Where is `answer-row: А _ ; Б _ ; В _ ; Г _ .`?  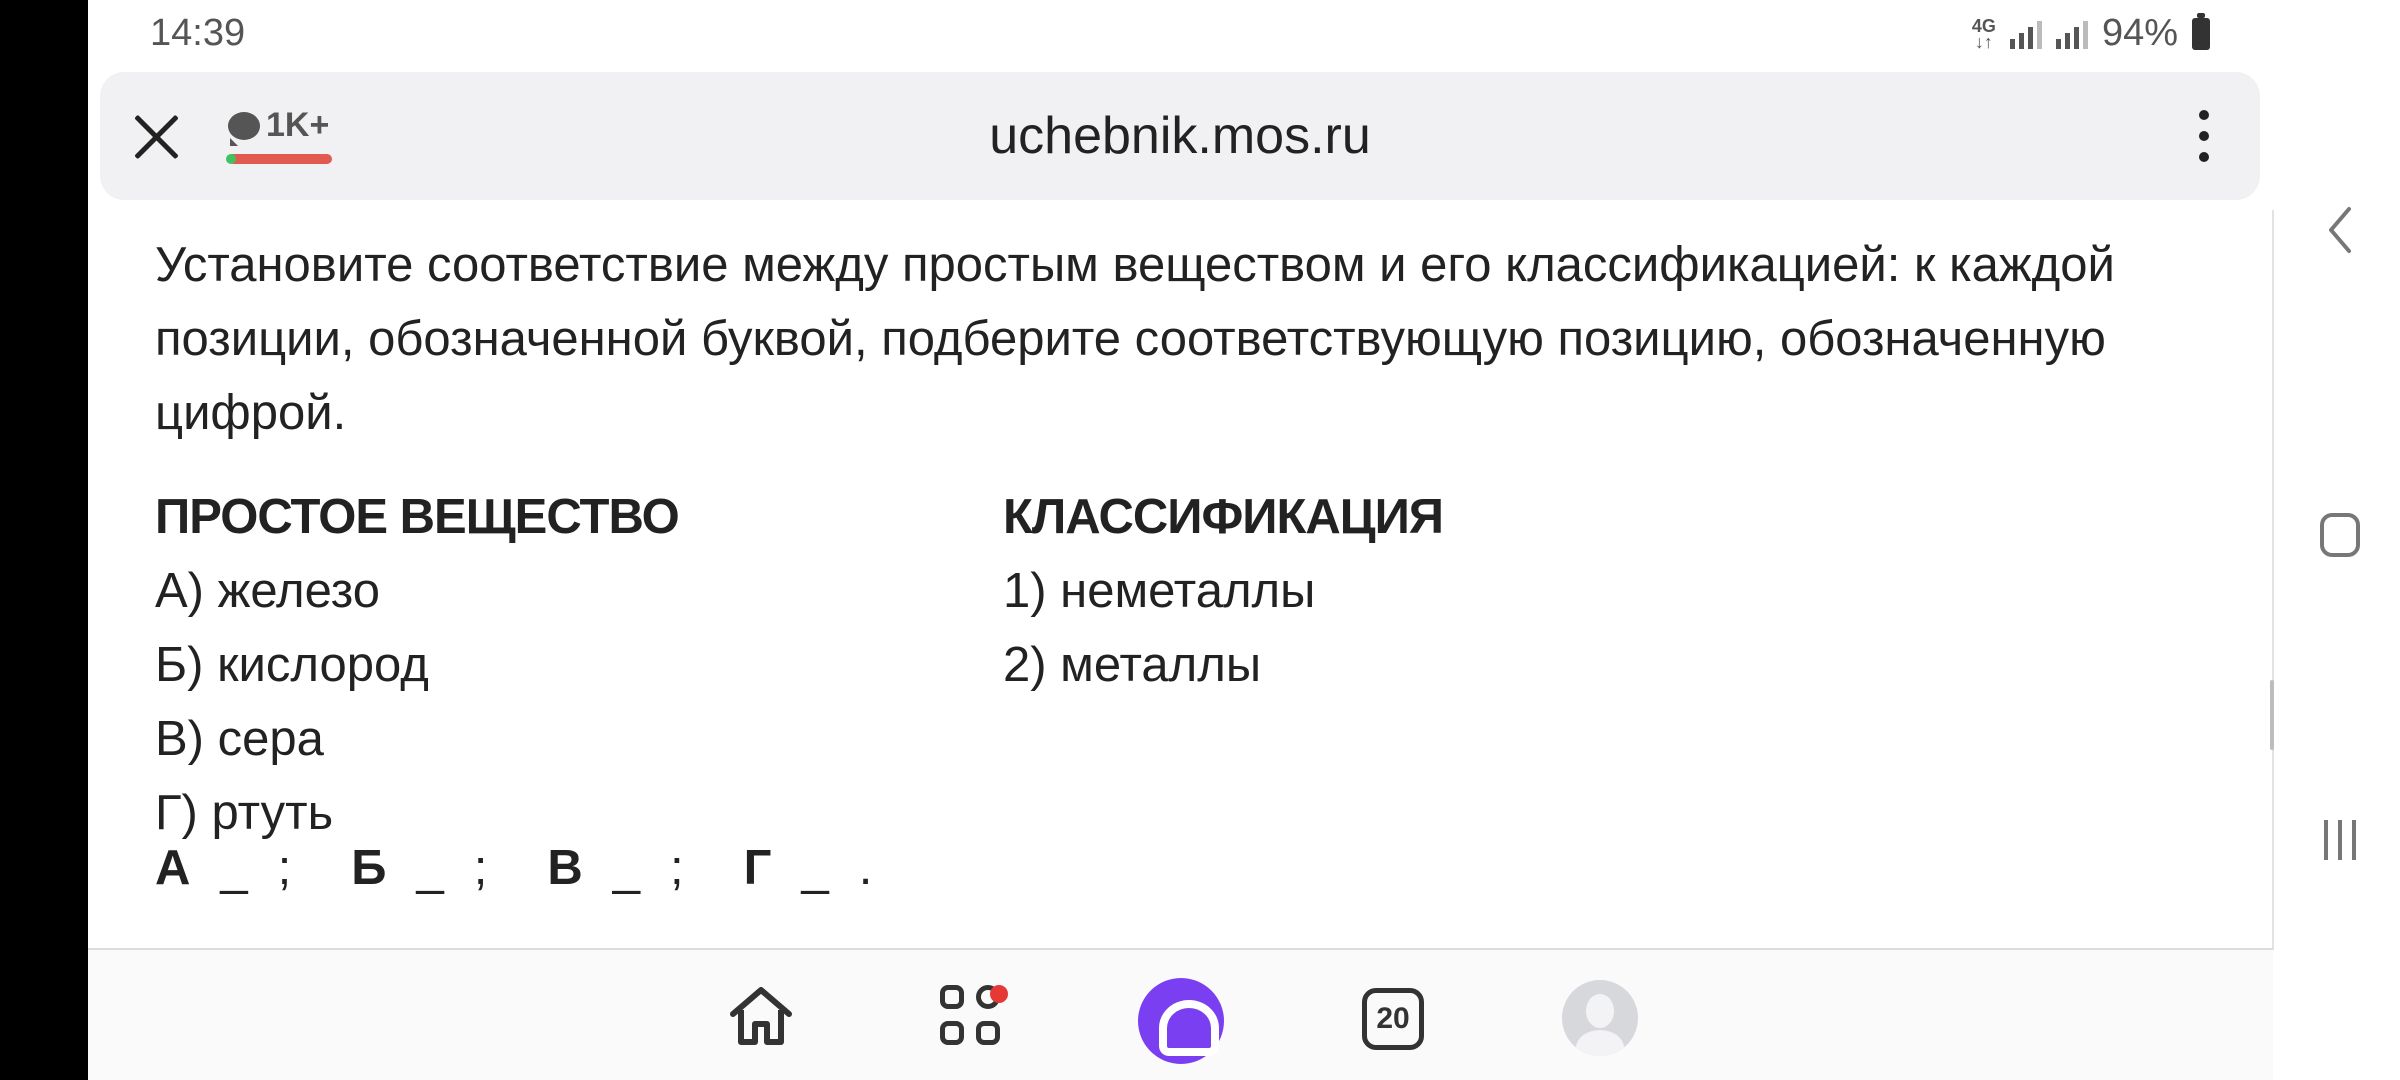
answer-row: А _ ; Б _ ; В _ ; Г _ . is located at coordinates (543, 868).